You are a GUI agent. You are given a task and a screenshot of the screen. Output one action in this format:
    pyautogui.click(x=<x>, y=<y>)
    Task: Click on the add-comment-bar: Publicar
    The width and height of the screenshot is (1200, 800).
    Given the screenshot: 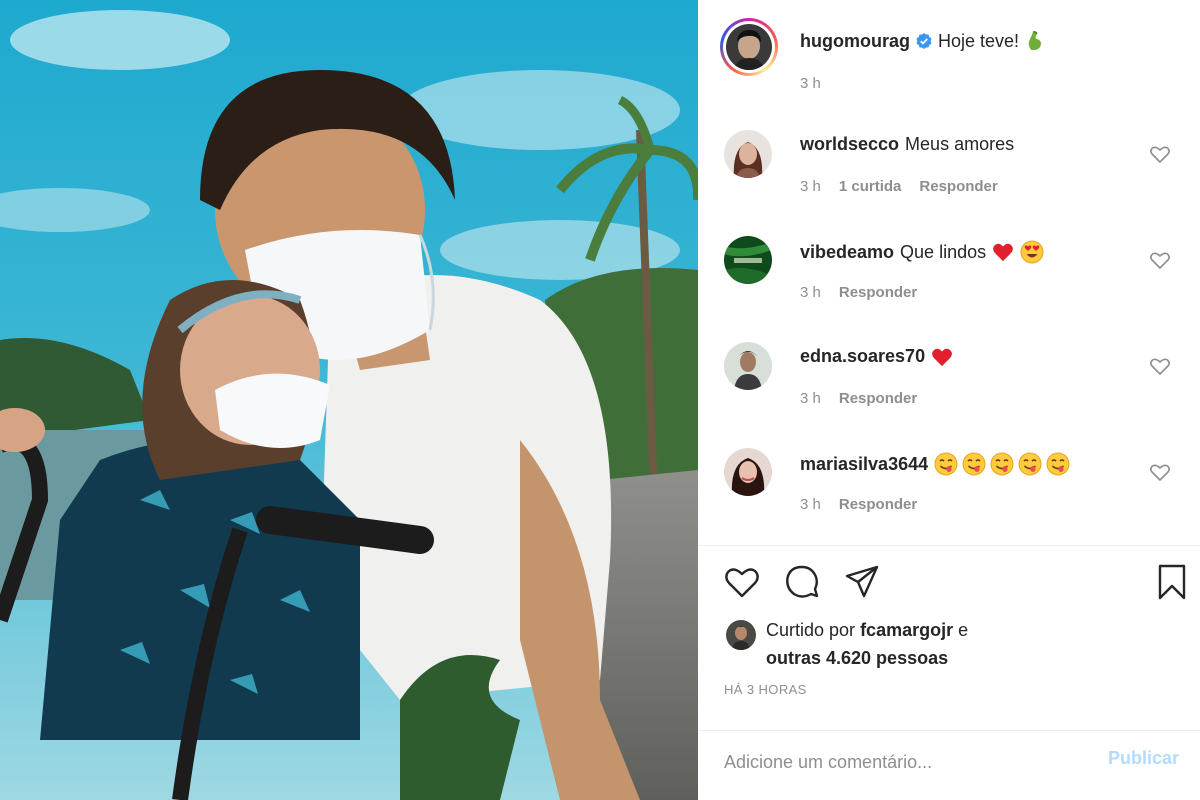 What is the action you would take?
    pyautogui.click(x=949, y=765)
    